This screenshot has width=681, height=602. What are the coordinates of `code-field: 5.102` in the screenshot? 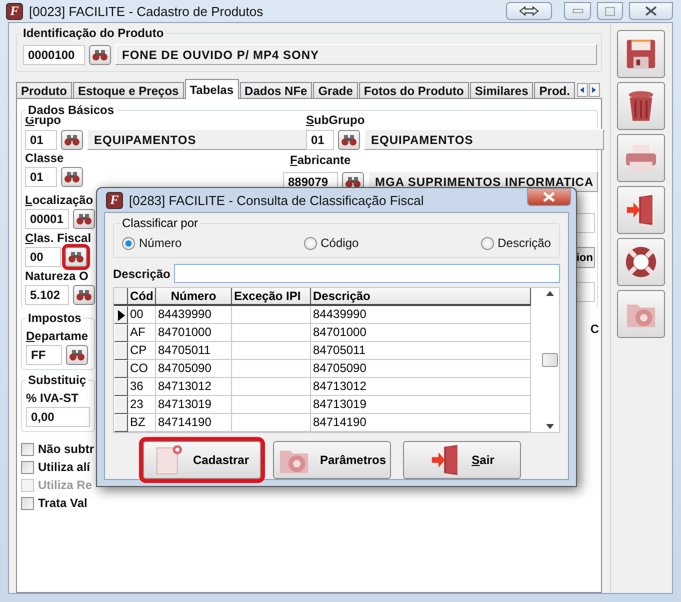 It's located at (47, 295).